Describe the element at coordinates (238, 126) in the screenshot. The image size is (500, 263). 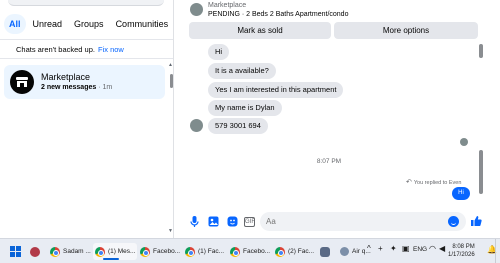
I see `incoming-message: 579 3001 694` at that location.